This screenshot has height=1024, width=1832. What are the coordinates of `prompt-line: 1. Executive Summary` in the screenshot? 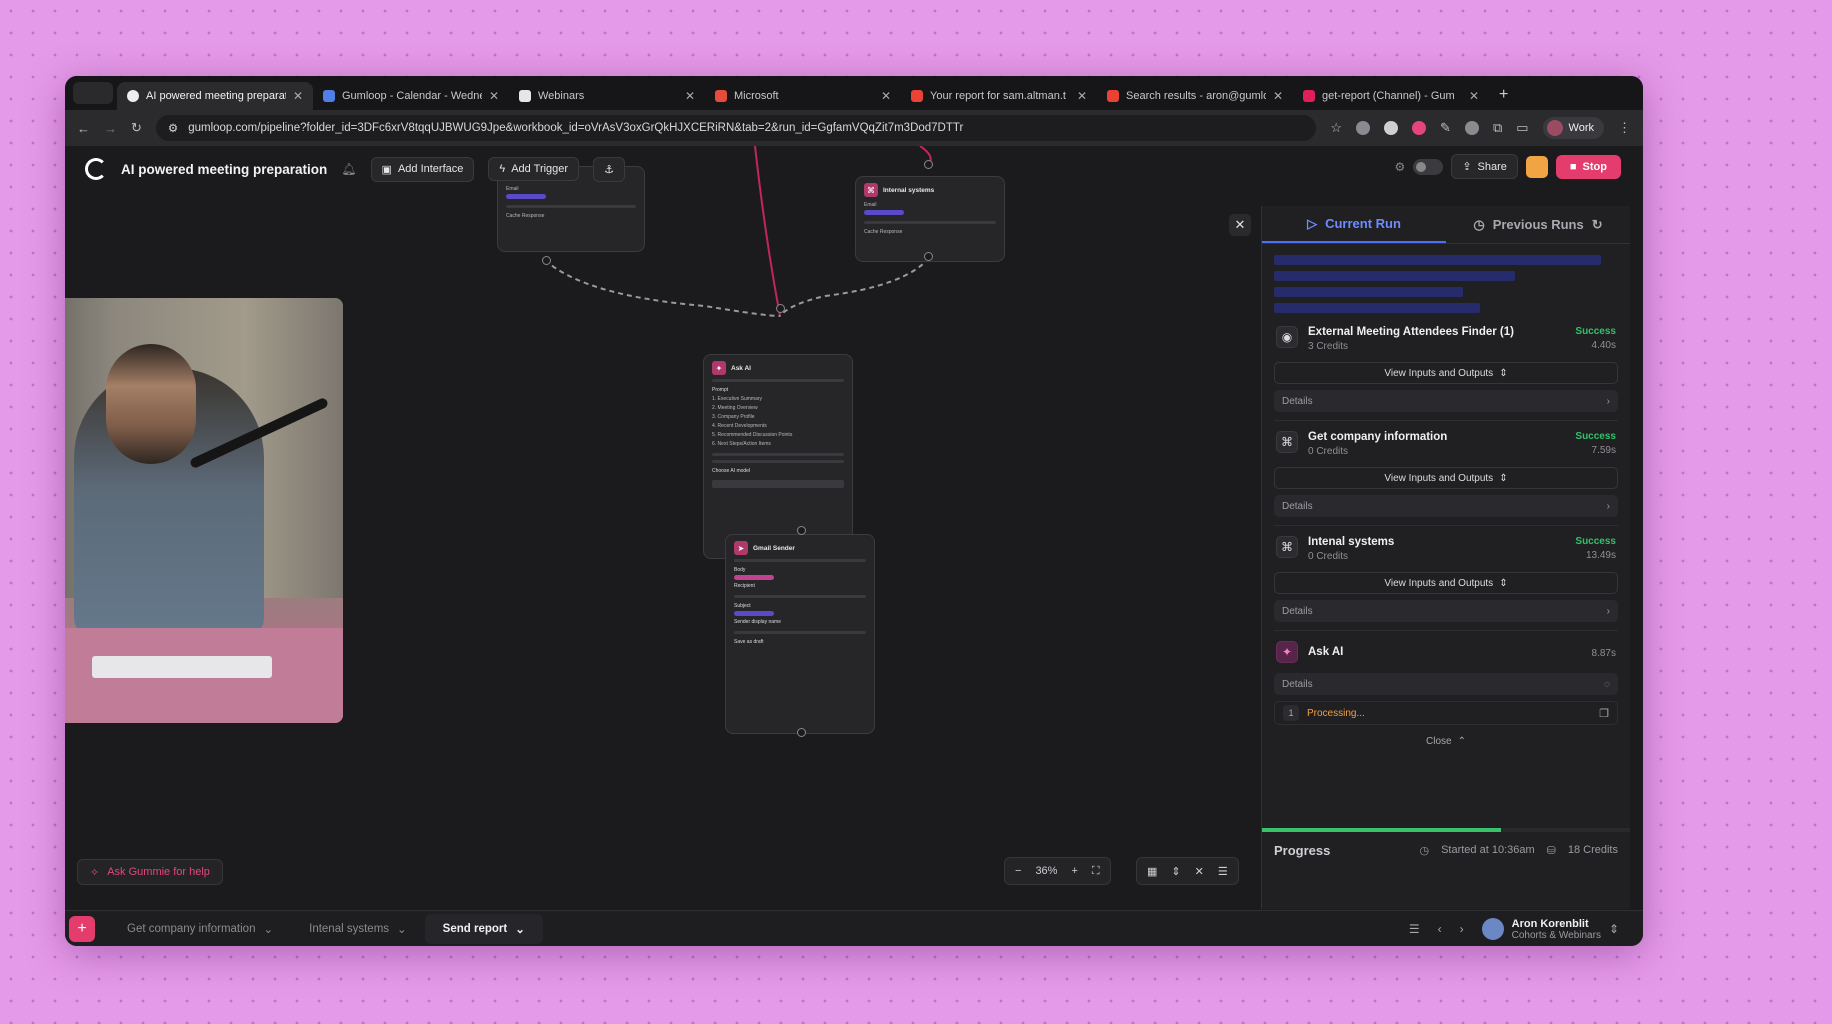 It's located at (737, 399).